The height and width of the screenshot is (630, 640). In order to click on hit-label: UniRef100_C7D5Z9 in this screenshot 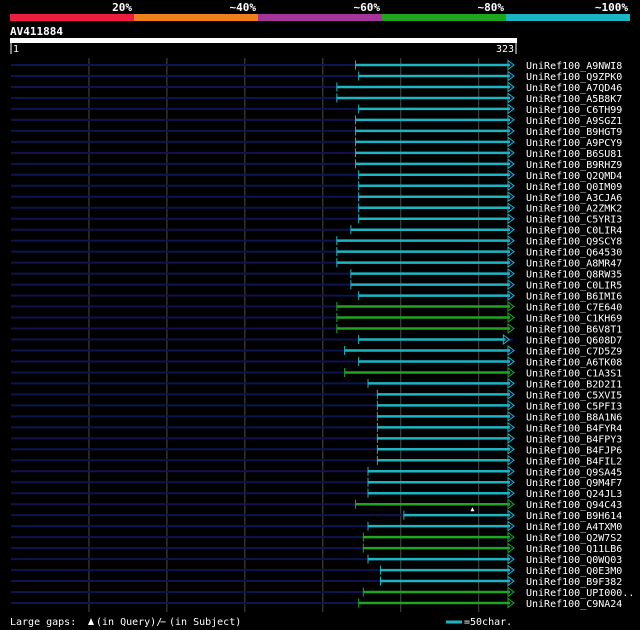, I will do `click(574, 351)`.